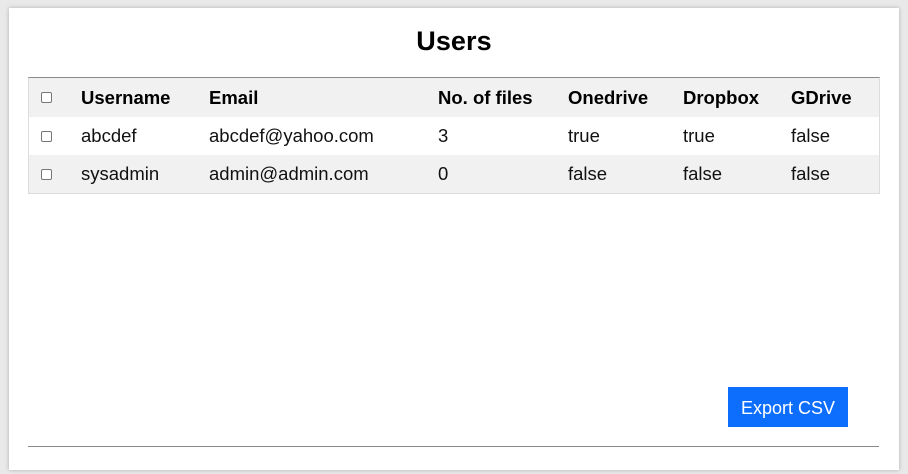  What do you see at coordinates (584, 135) in the screenshot?
I see `cell-onedrive: true` at bounding box center [584, 135].